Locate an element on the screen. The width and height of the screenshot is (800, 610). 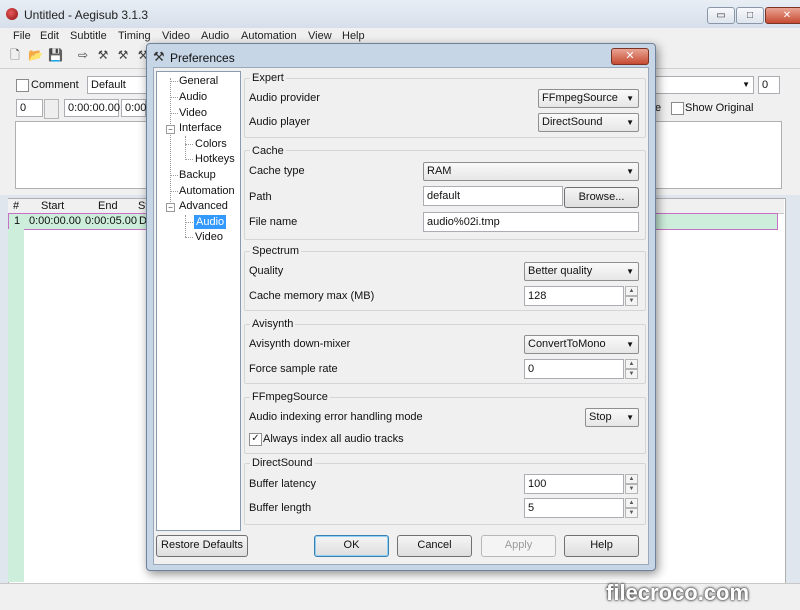
menu-edit: Edit is located at coordinates (49, 36).